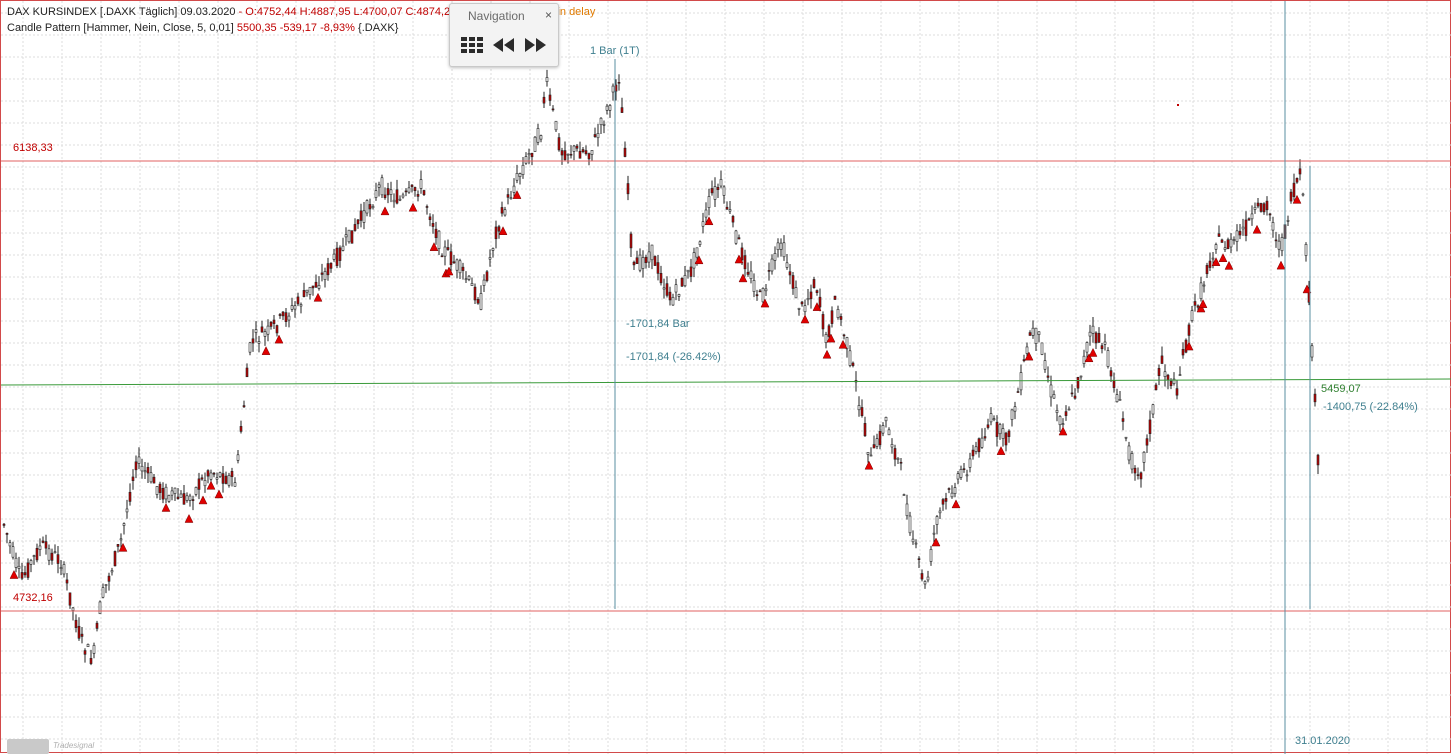  What do you see at coordinates (62, 746) in the screenshot?
I see `tradesignal-logo: Tradesignal` at bounding box center [62, 746].